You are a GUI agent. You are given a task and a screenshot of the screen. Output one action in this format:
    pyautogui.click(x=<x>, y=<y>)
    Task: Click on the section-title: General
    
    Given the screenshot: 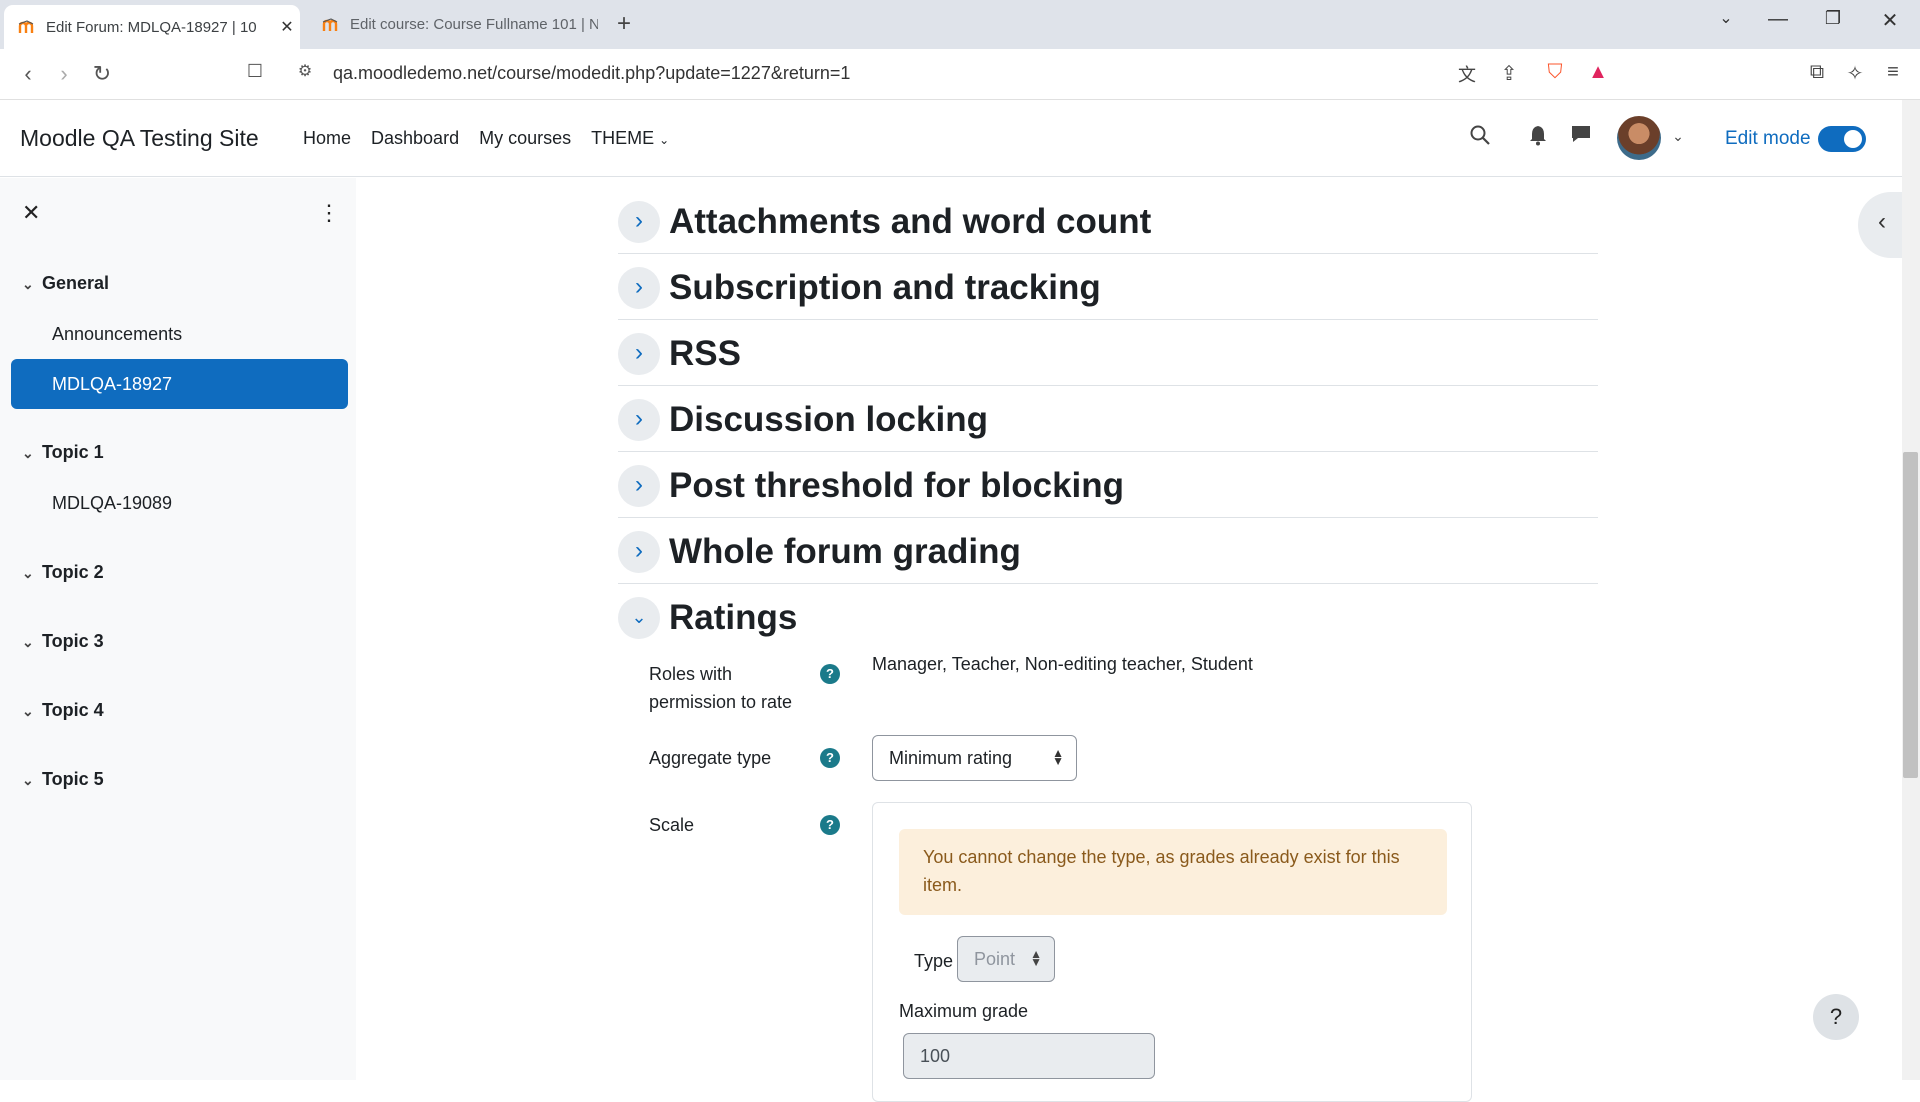 What is the action you would take?
    pyautogui.click(x=76, y=283)
    